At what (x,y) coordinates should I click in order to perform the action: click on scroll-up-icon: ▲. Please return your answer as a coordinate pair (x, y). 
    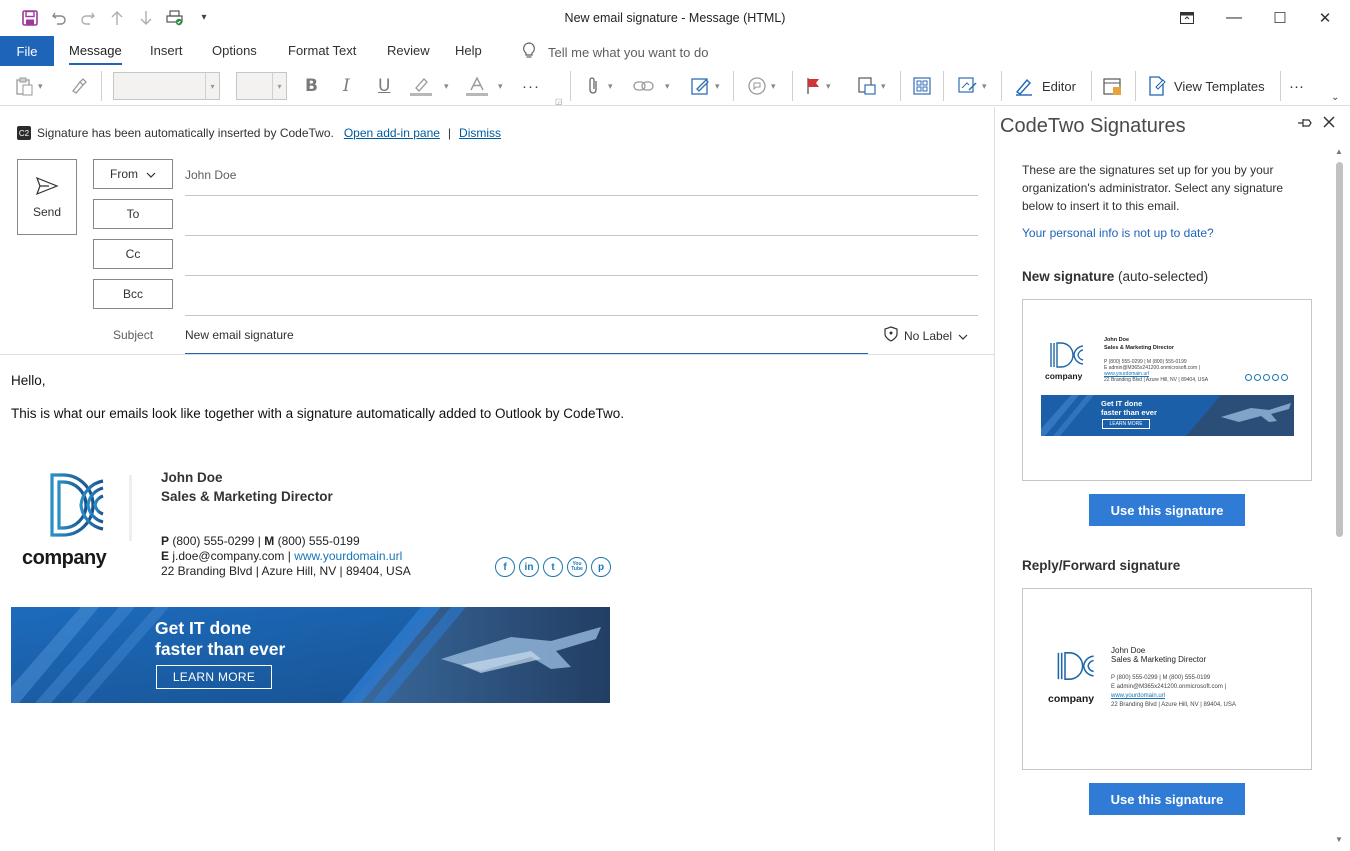
    Looking at the image, I should click on (1339, 151).